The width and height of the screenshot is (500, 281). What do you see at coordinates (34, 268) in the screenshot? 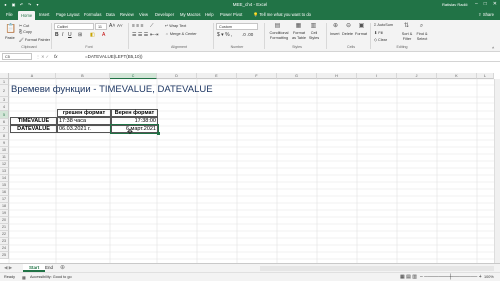
I see `sheet-tab-start: Start` at bounding box center [34, 268].